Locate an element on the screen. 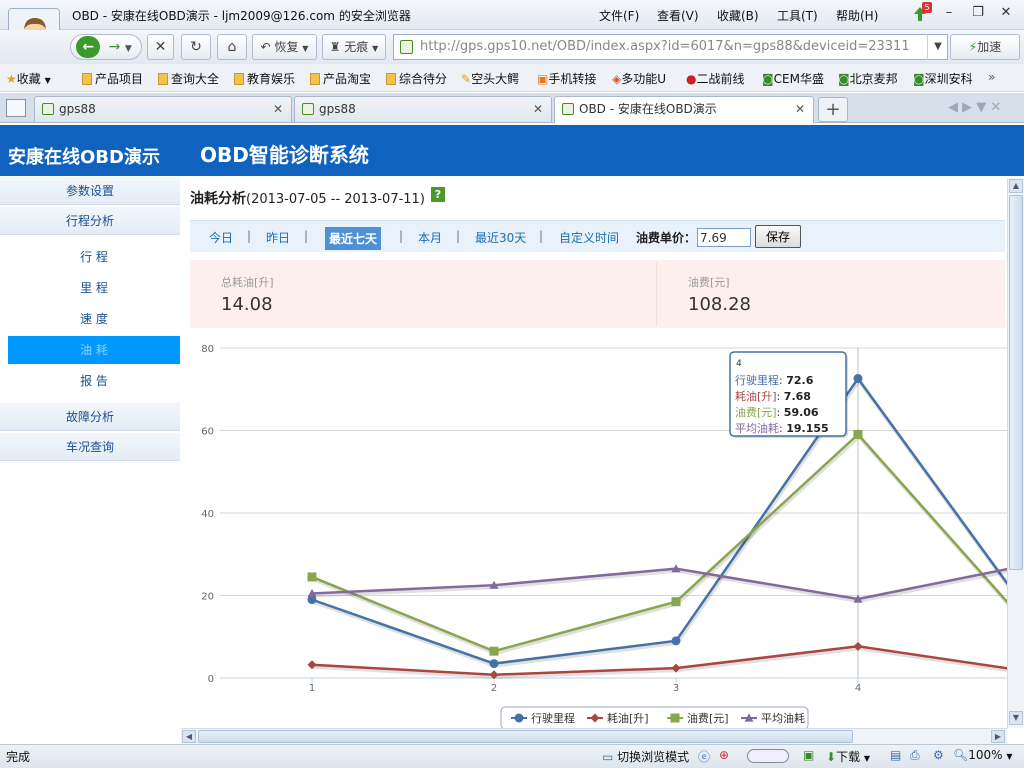 This screenshot has height=768, width=1024. horizontal-scroll-thumb is located at coordinates (525, 736).